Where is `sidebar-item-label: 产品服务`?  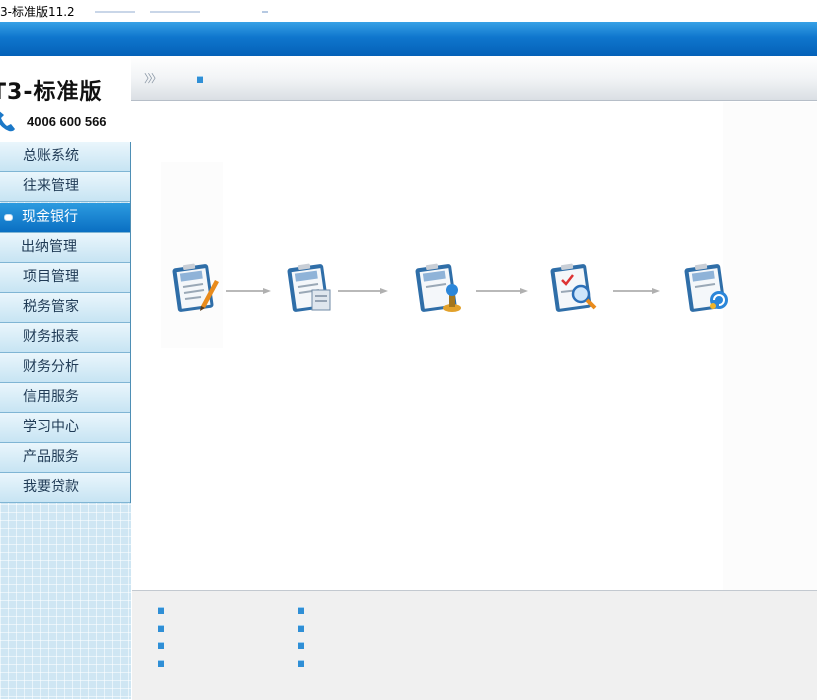
sidebar-item-label: 产品服务 is located at coordinates (51, 457).